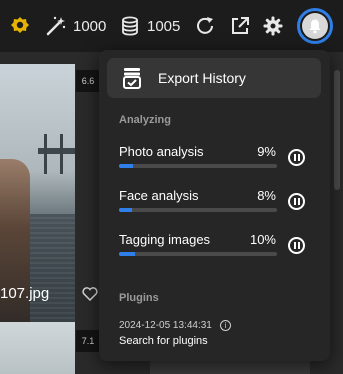 The width and height of the screenshot is (343, 374). I want to click on task-name: Tagging images, so click(165, 239).